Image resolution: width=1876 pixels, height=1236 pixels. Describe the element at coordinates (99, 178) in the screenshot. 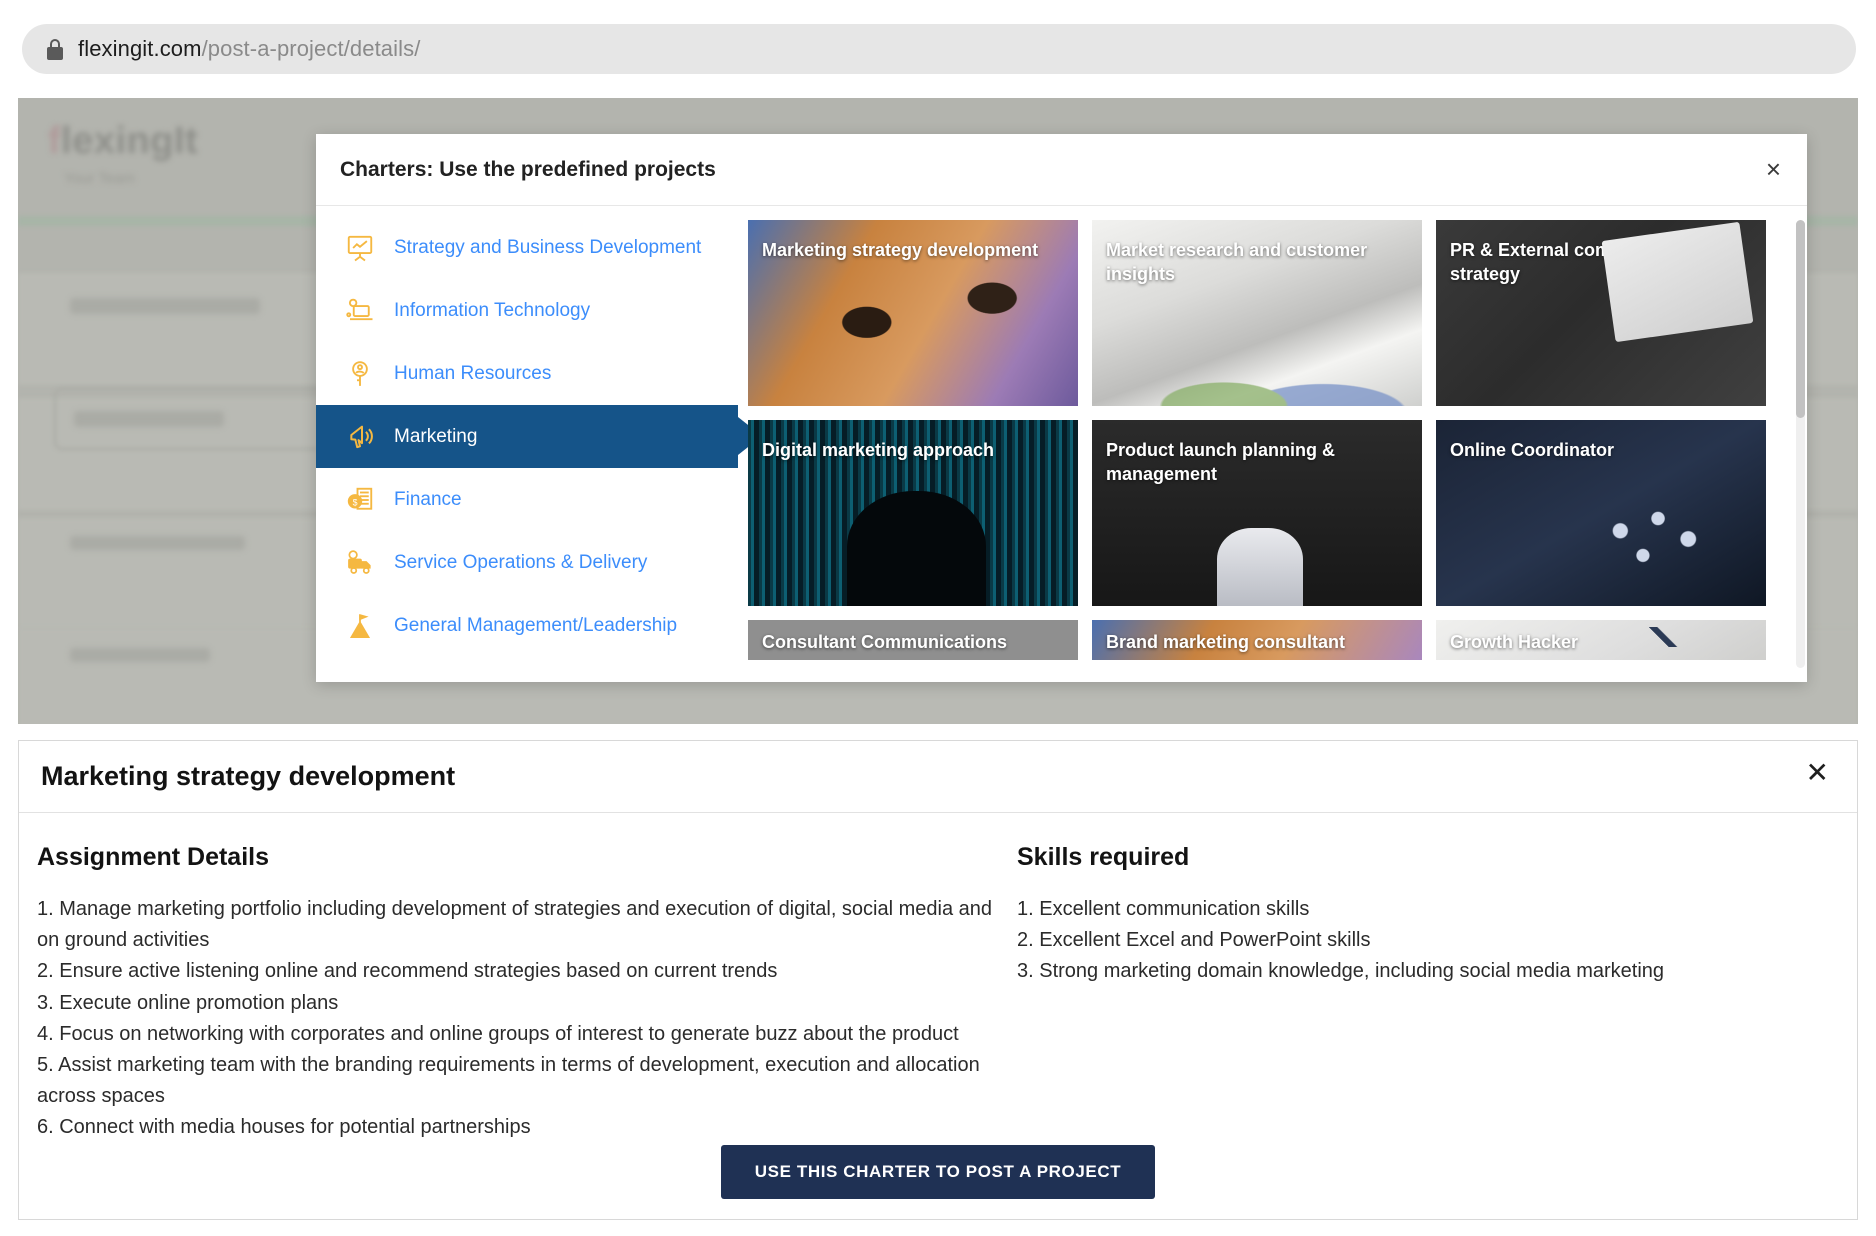

I see `background-logo-tagline: Your Team` at that location.